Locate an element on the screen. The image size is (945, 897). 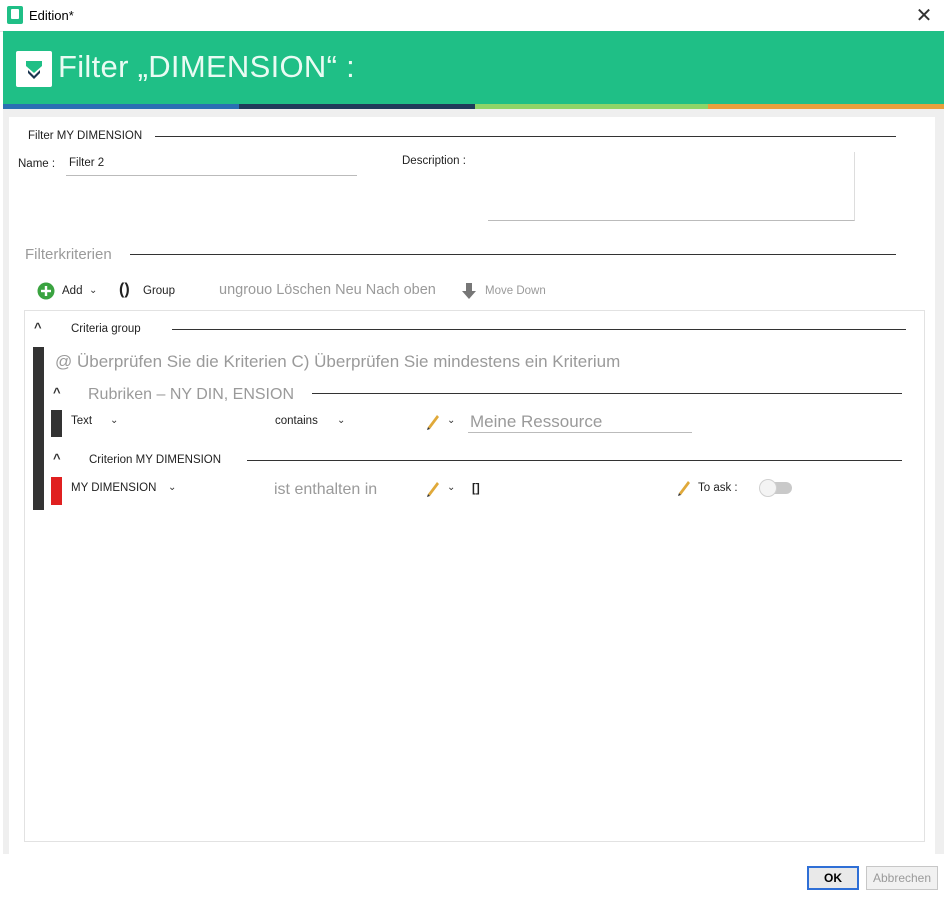
toolbar-overlay-text: ungrouo Löschen Neu Nach oben is located at coordinates (327, 290).